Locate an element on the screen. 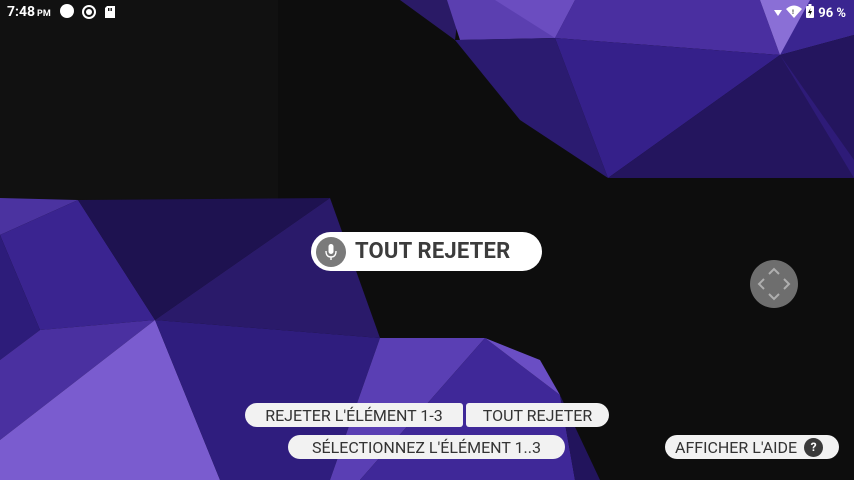 This screenshot has width=854, height=480. clock: 7:48 PM is located at coordinates (29, 12).